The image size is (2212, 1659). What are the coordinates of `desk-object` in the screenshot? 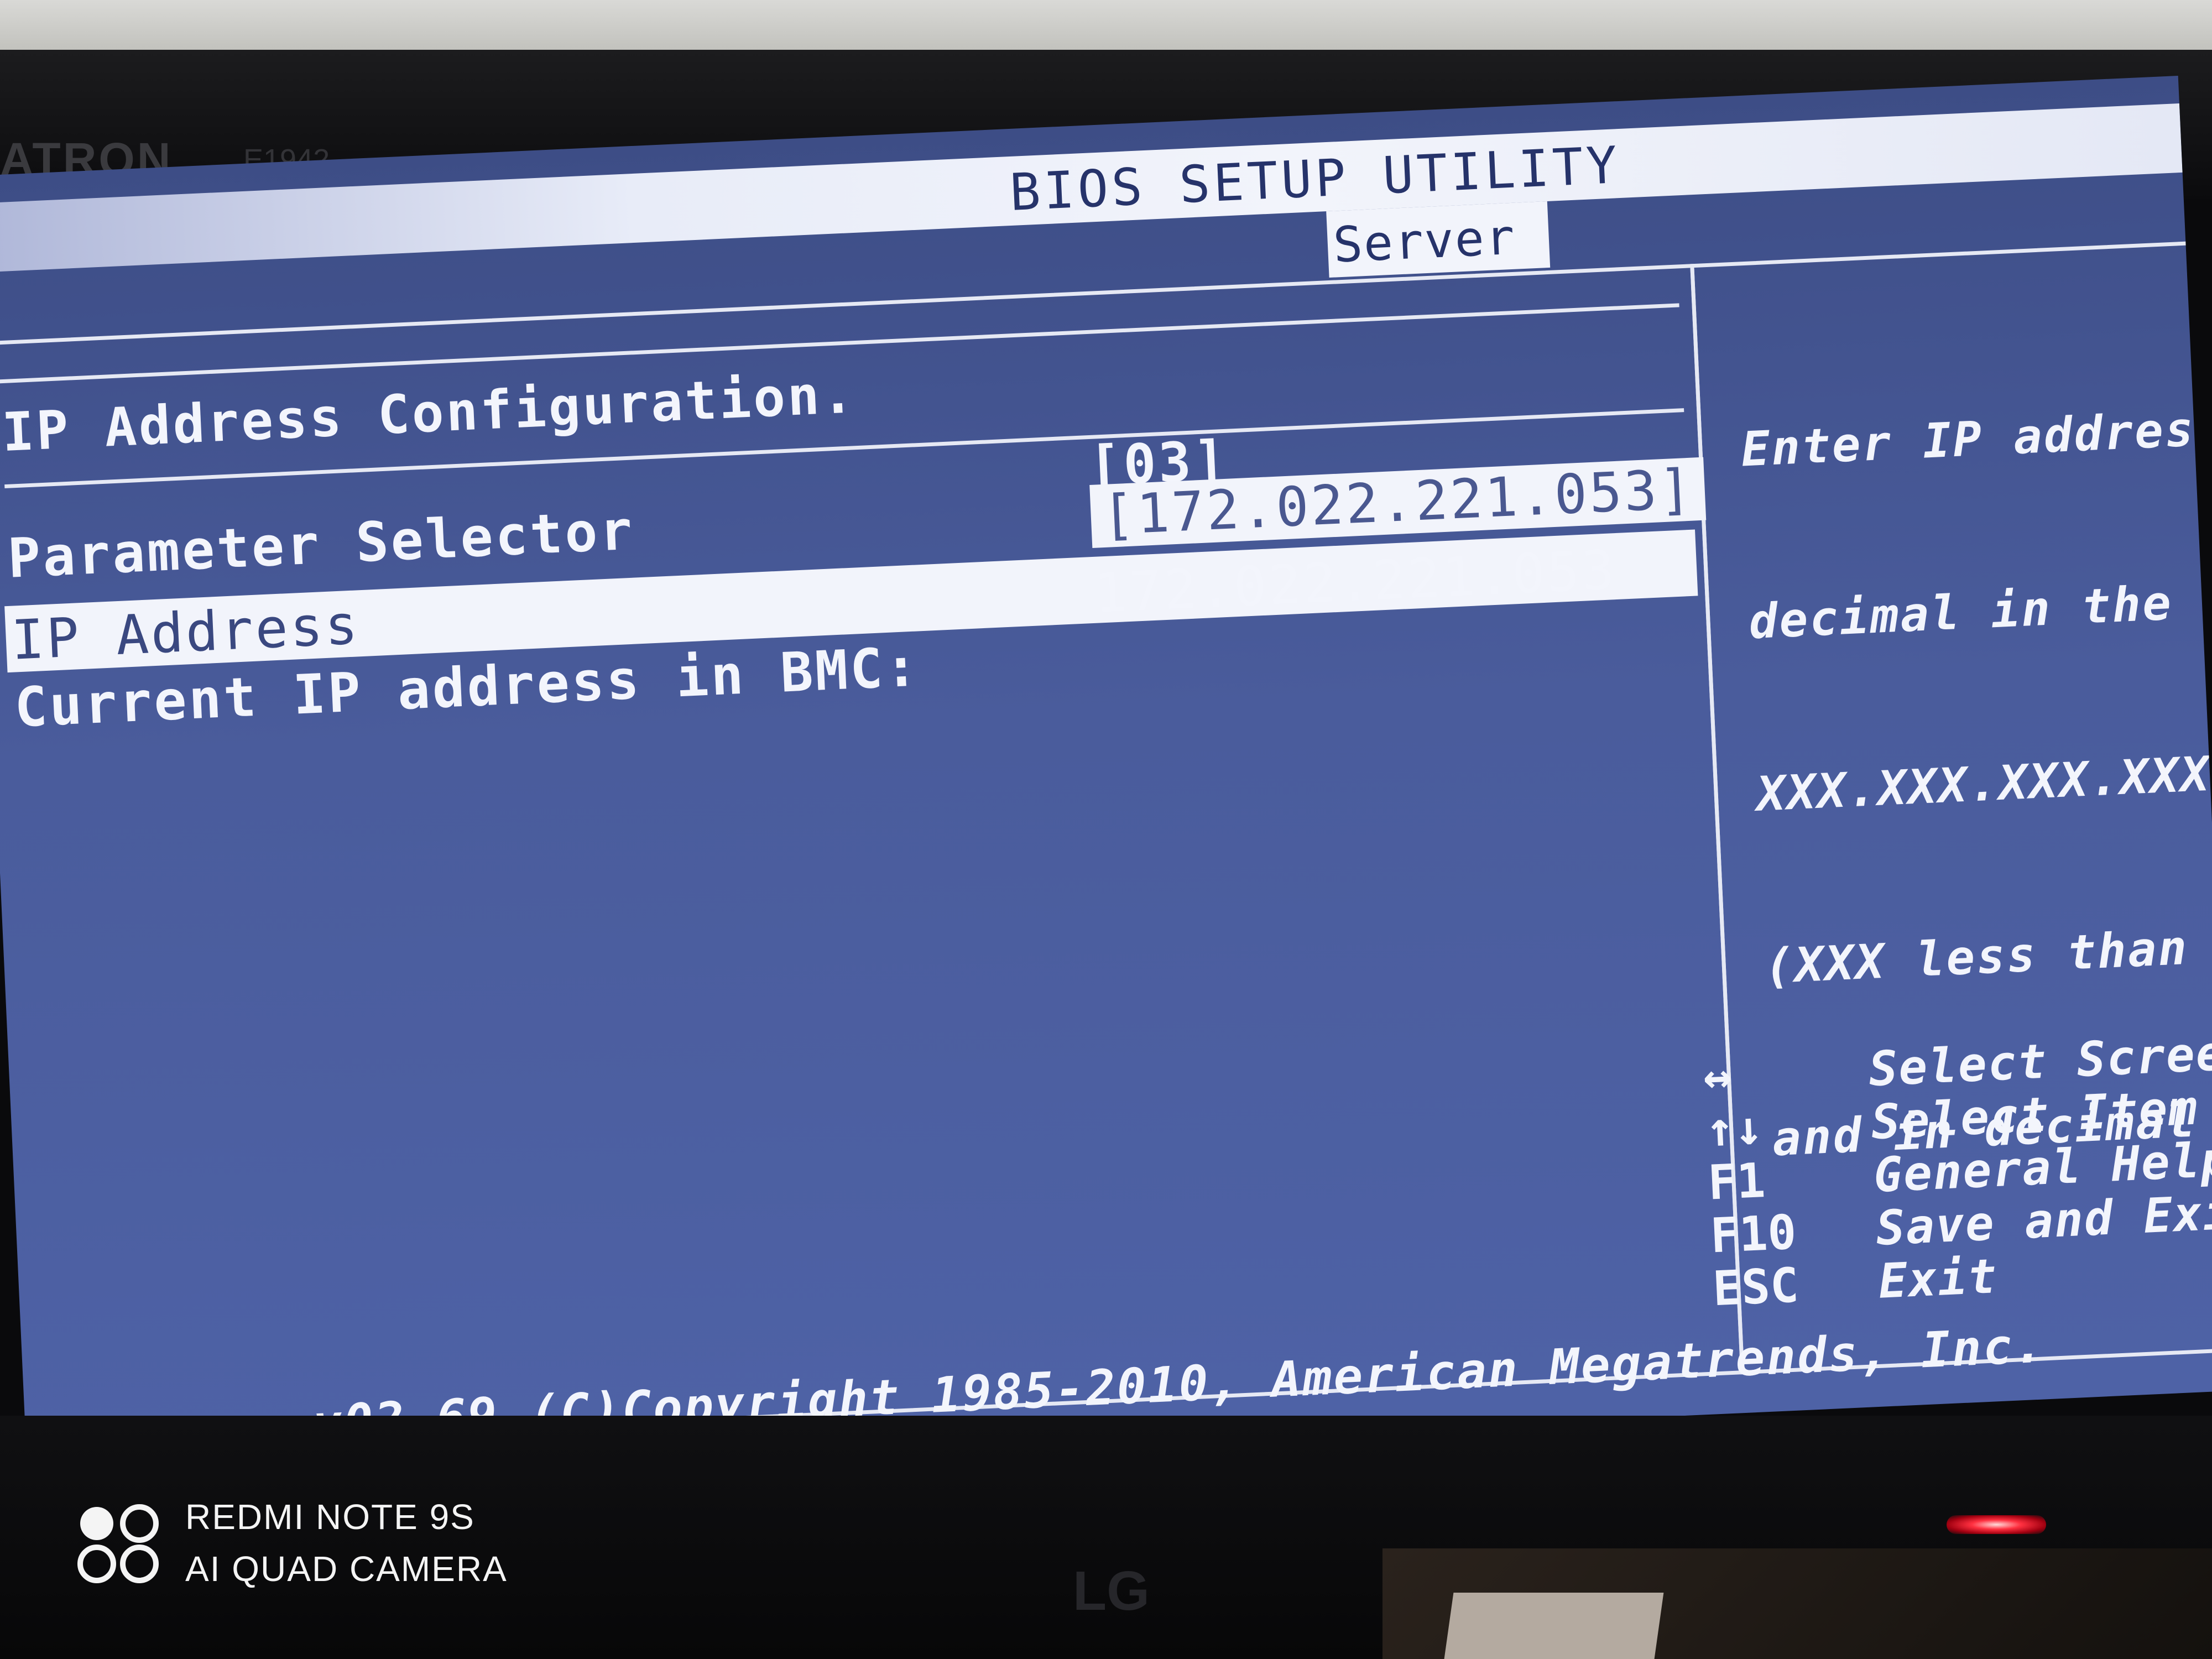 It's located at (1554, 1626).